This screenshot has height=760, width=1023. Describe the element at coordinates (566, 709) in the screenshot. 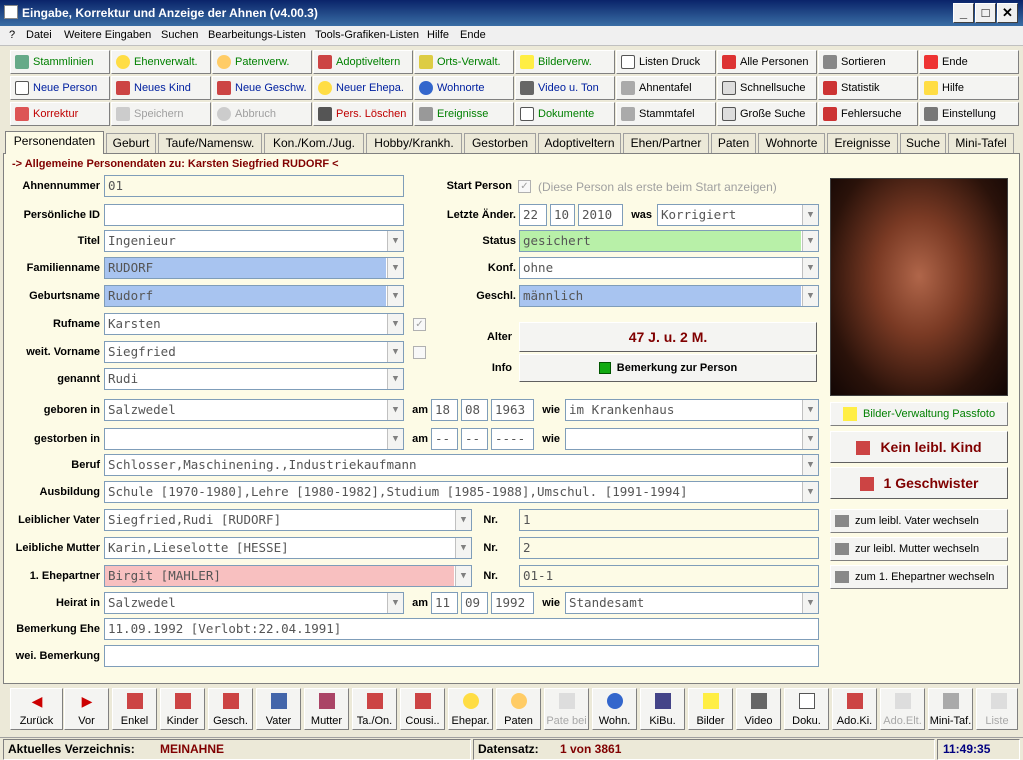

I see `pate-bei-button: Pate bei` at that location.